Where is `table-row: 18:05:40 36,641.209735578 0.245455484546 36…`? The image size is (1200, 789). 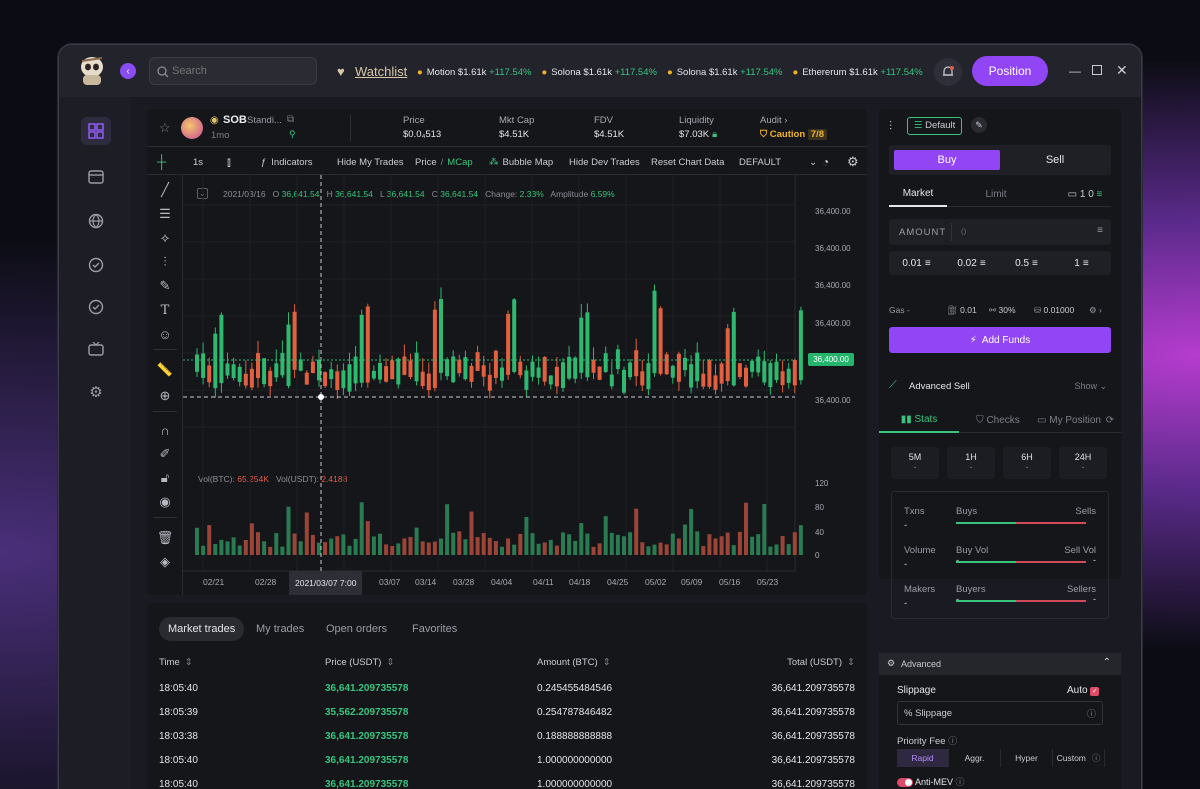 table-row: 18:05:40 36,641.209735578 0.245455484546 36… is located at coordinates (507, 689).